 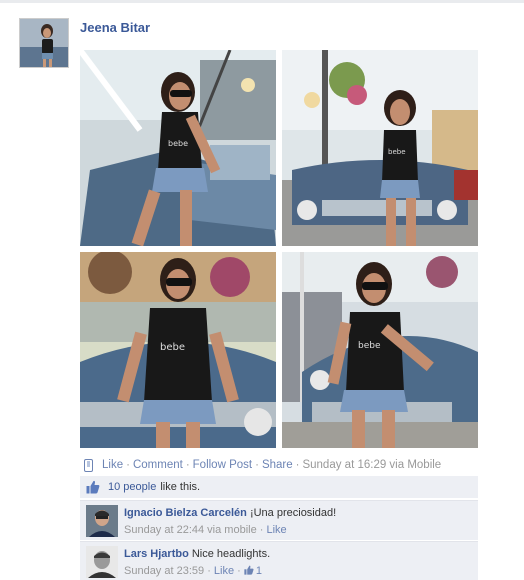 I want to click on post-photo-3: bebe, so click(x=178, y=350).